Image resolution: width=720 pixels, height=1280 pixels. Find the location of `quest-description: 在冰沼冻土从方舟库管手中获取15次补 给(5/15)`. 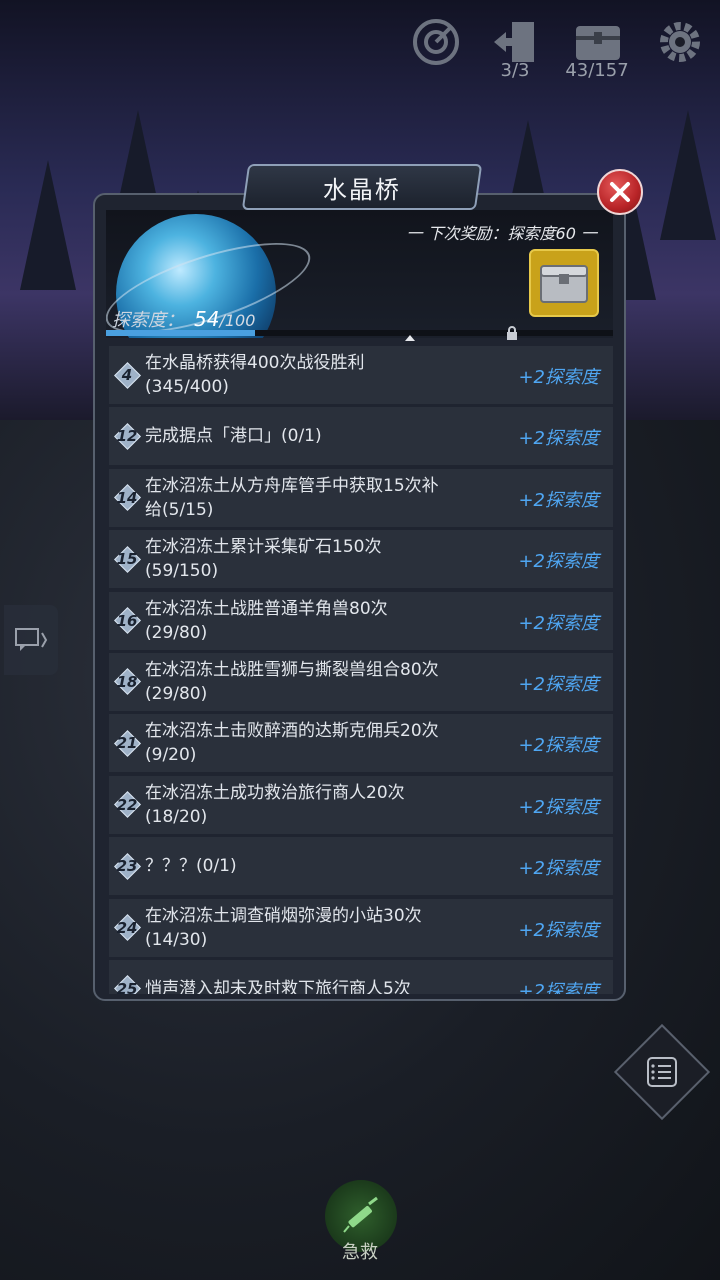

quest-description: 在冰沼冻土从方舟库管手中获取15次补 给(5/15) is located at coordinates (310, 498).